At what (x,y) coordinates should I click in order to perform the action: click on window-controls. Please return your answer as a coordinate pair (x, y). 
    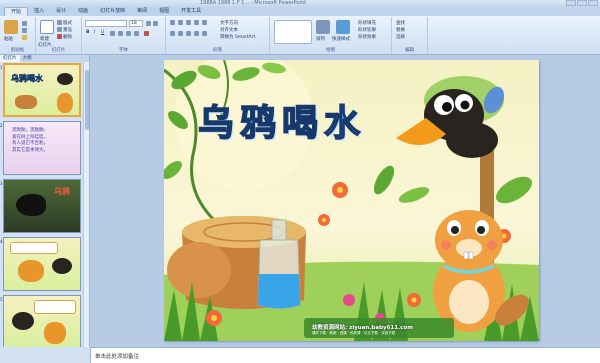
    Looking at the image, I should click on (582, 3).